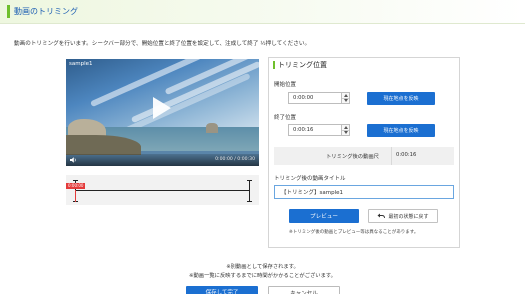 The height and width of the screenshot is (294, 525). What do you see at coordinates (75, 180) in the screenshot?
I see `trim-start-cap` at bounding box center [75, 180].